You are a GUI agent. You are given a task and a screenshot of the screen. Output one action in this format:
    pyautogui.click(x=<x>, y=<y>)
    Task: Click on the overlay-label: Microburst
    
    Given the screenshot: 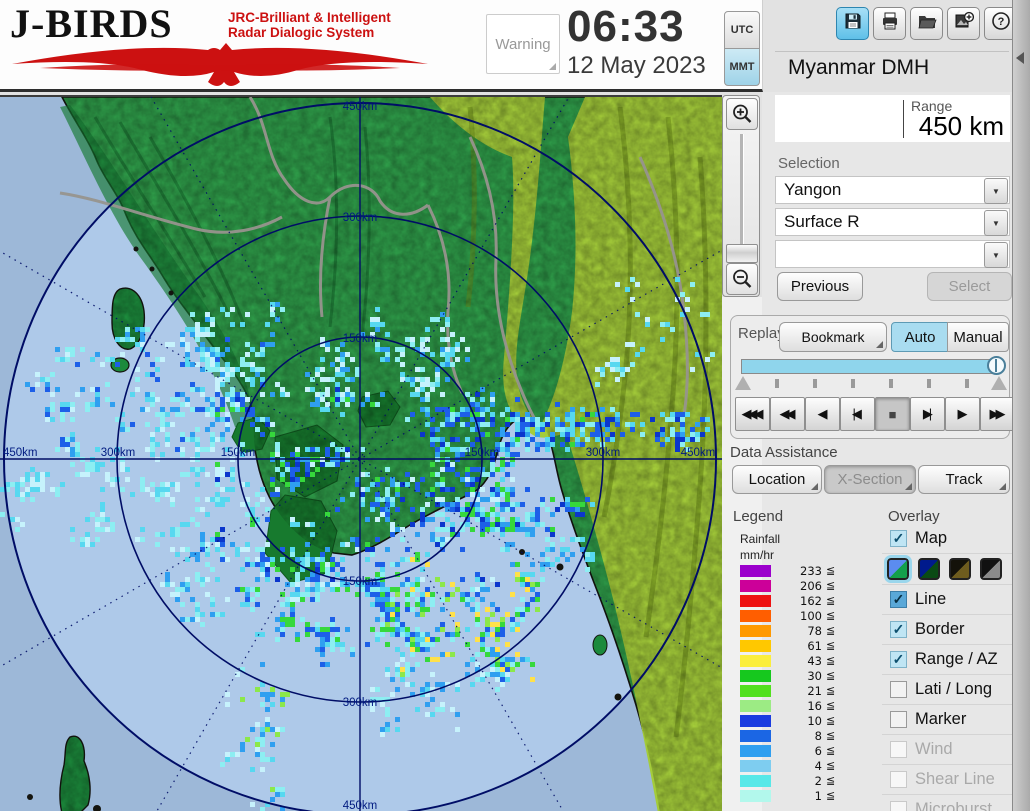 What is the action you would take?
    pyautogui.click(x=954, y=805)
    